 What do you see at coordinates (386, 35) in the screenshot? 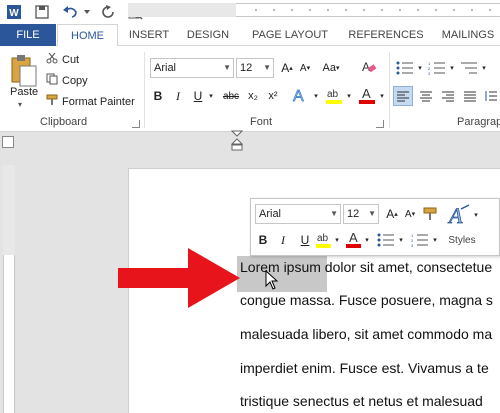
I see `tab-references: REFERENCES` at bounding box center [386, 35].